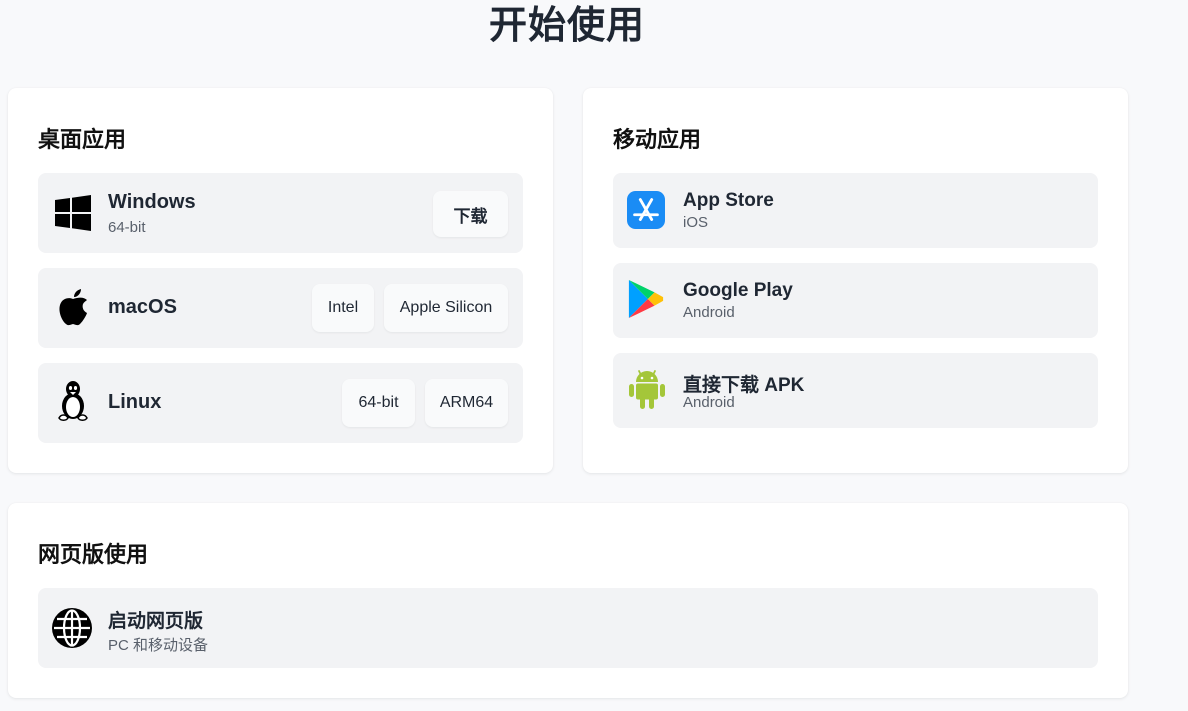 This screenshot has width=1188, height=711. I want to click on linux-64bit-button: 64-bit, so click(378, 403).